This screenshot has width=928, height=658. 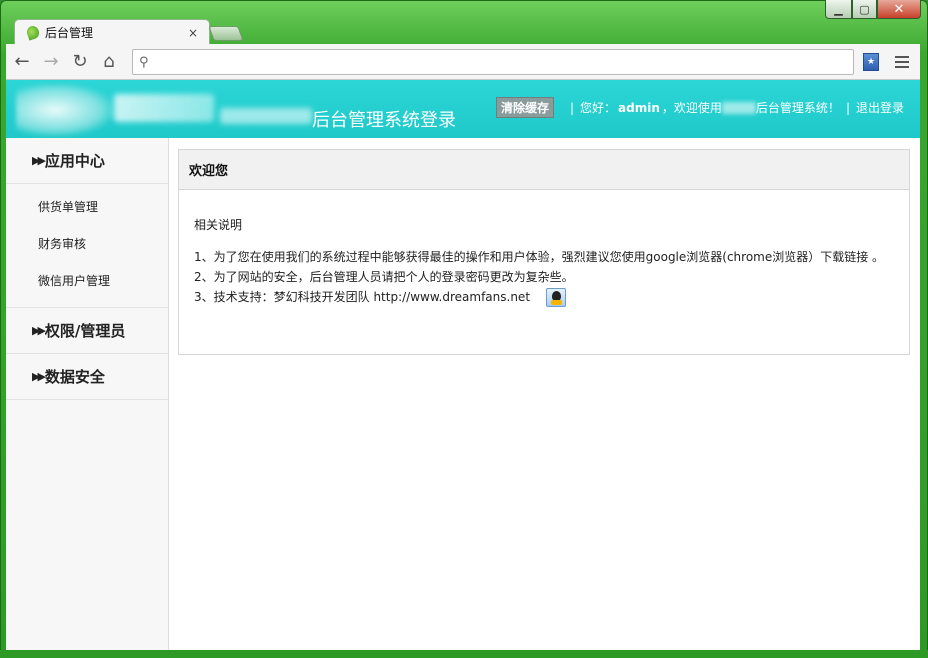 What do you see at coordinates (797, 108) in the screenshot?
I see `welcome-suffix: 后台管理系统！` at bounding box center [797, 108].